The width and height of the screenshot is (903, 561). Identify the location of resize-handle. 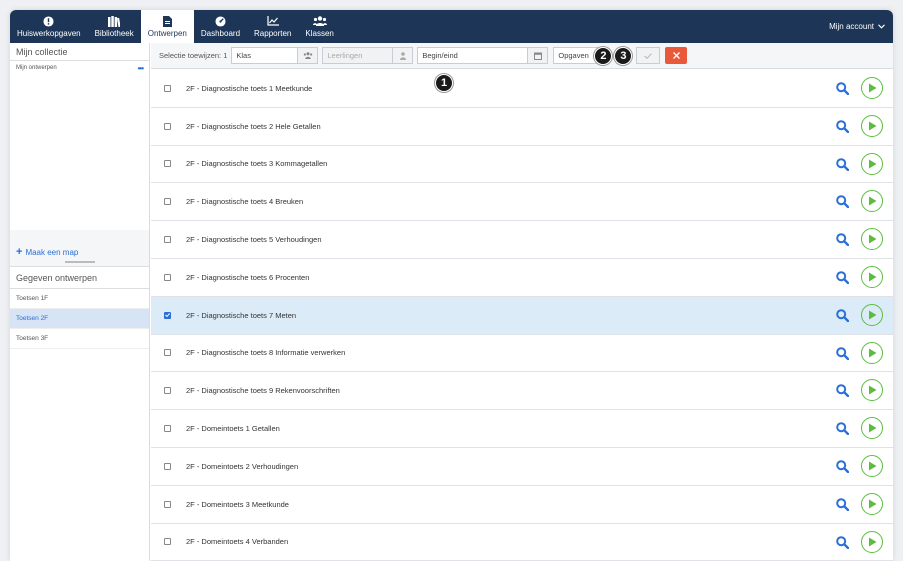
(80, 262).